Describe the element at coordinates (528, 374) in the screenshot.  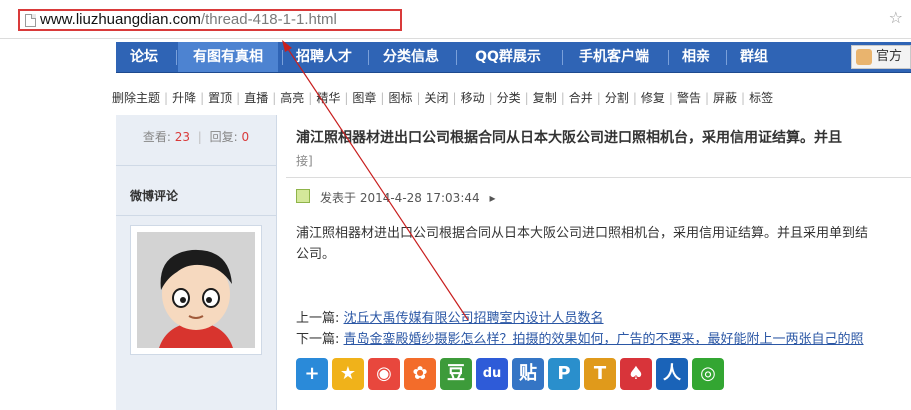
I see `tieba-icon: 贴` at that location.